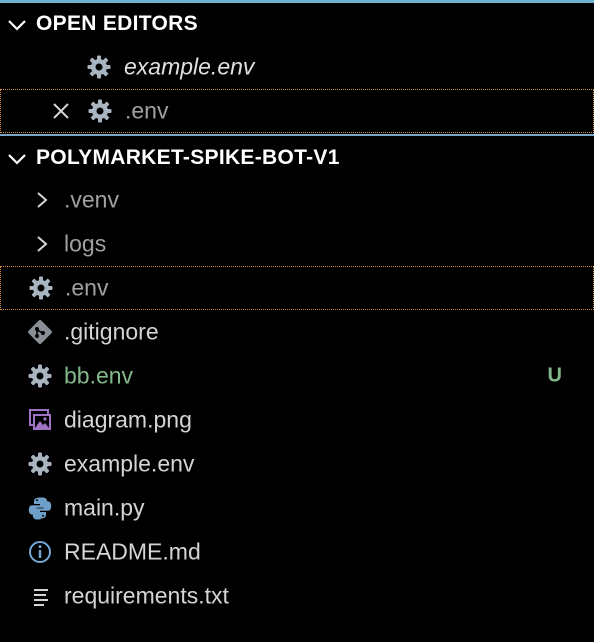 The width and height of the screenshot is (594, 642). I want to click on open-editor-item-active: .env, so click(297, 111).